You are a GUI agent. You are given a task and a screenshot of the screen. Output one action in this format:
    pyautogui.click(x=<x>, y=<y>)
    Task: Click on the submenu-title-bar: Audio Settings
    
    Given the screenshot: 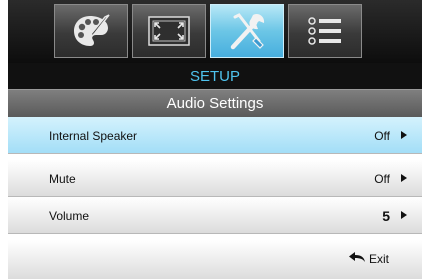 What is the action you would take?
    pyautogui.click(x=215, y=103)
    